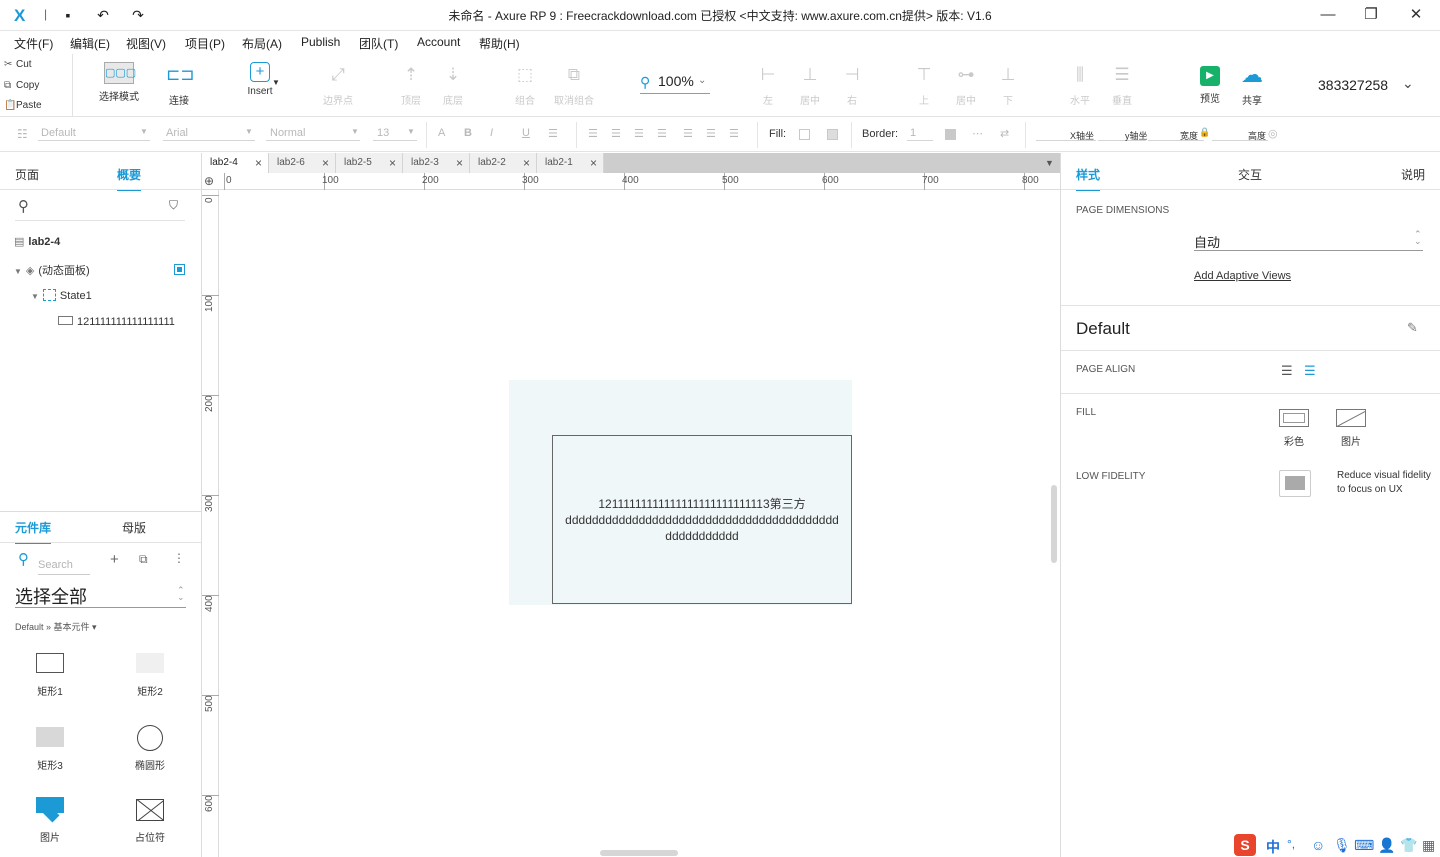 The height and width of the screenshot is (857, 1440). I want to click on border-color-swatch, so click(950, 134).